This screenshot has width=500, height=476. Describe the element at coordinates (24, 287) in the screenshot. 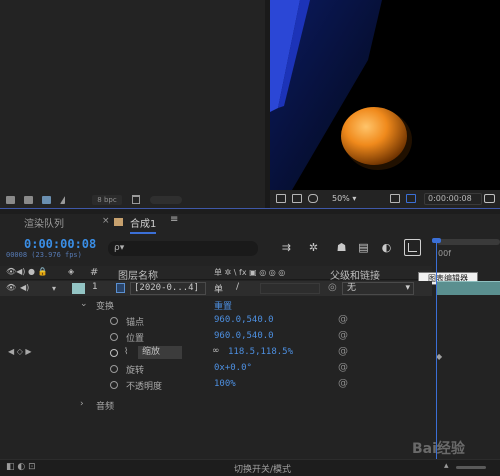

I see `audio-icon: ◀)` at that location.